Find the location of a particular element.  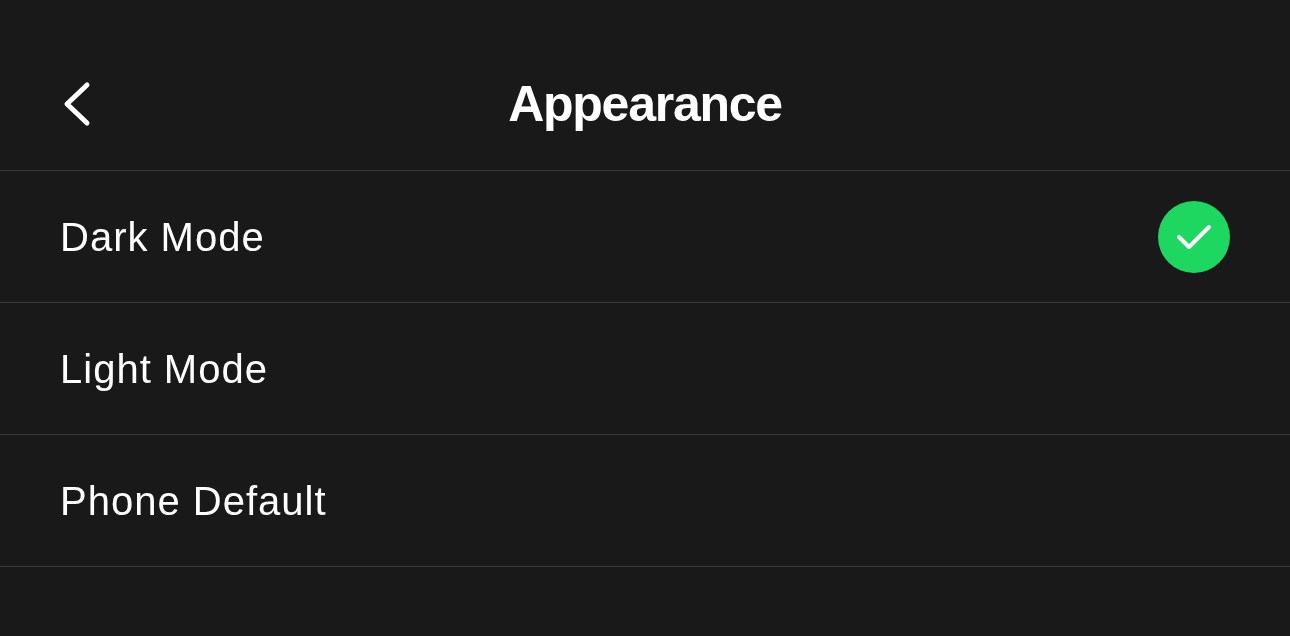

option-label: Light Mode is located at coordinates (164, 369).